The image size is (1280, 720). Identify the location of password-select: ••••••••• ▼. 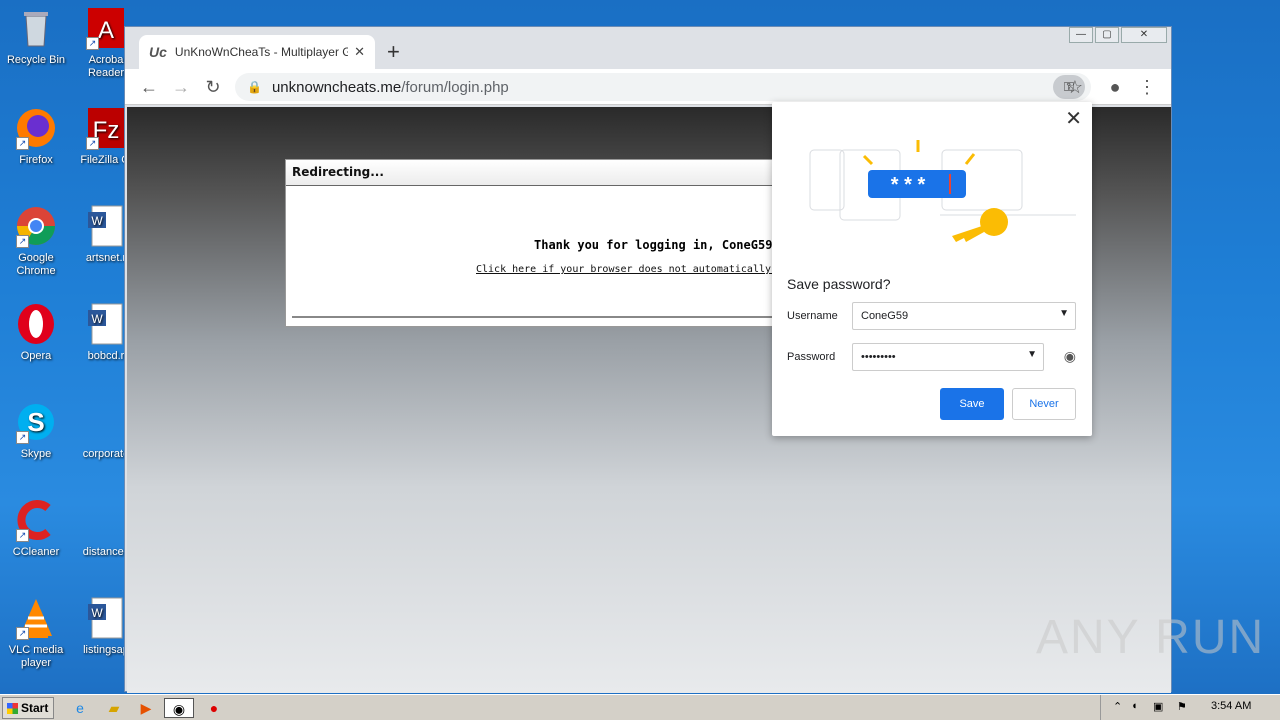
(948, 357).